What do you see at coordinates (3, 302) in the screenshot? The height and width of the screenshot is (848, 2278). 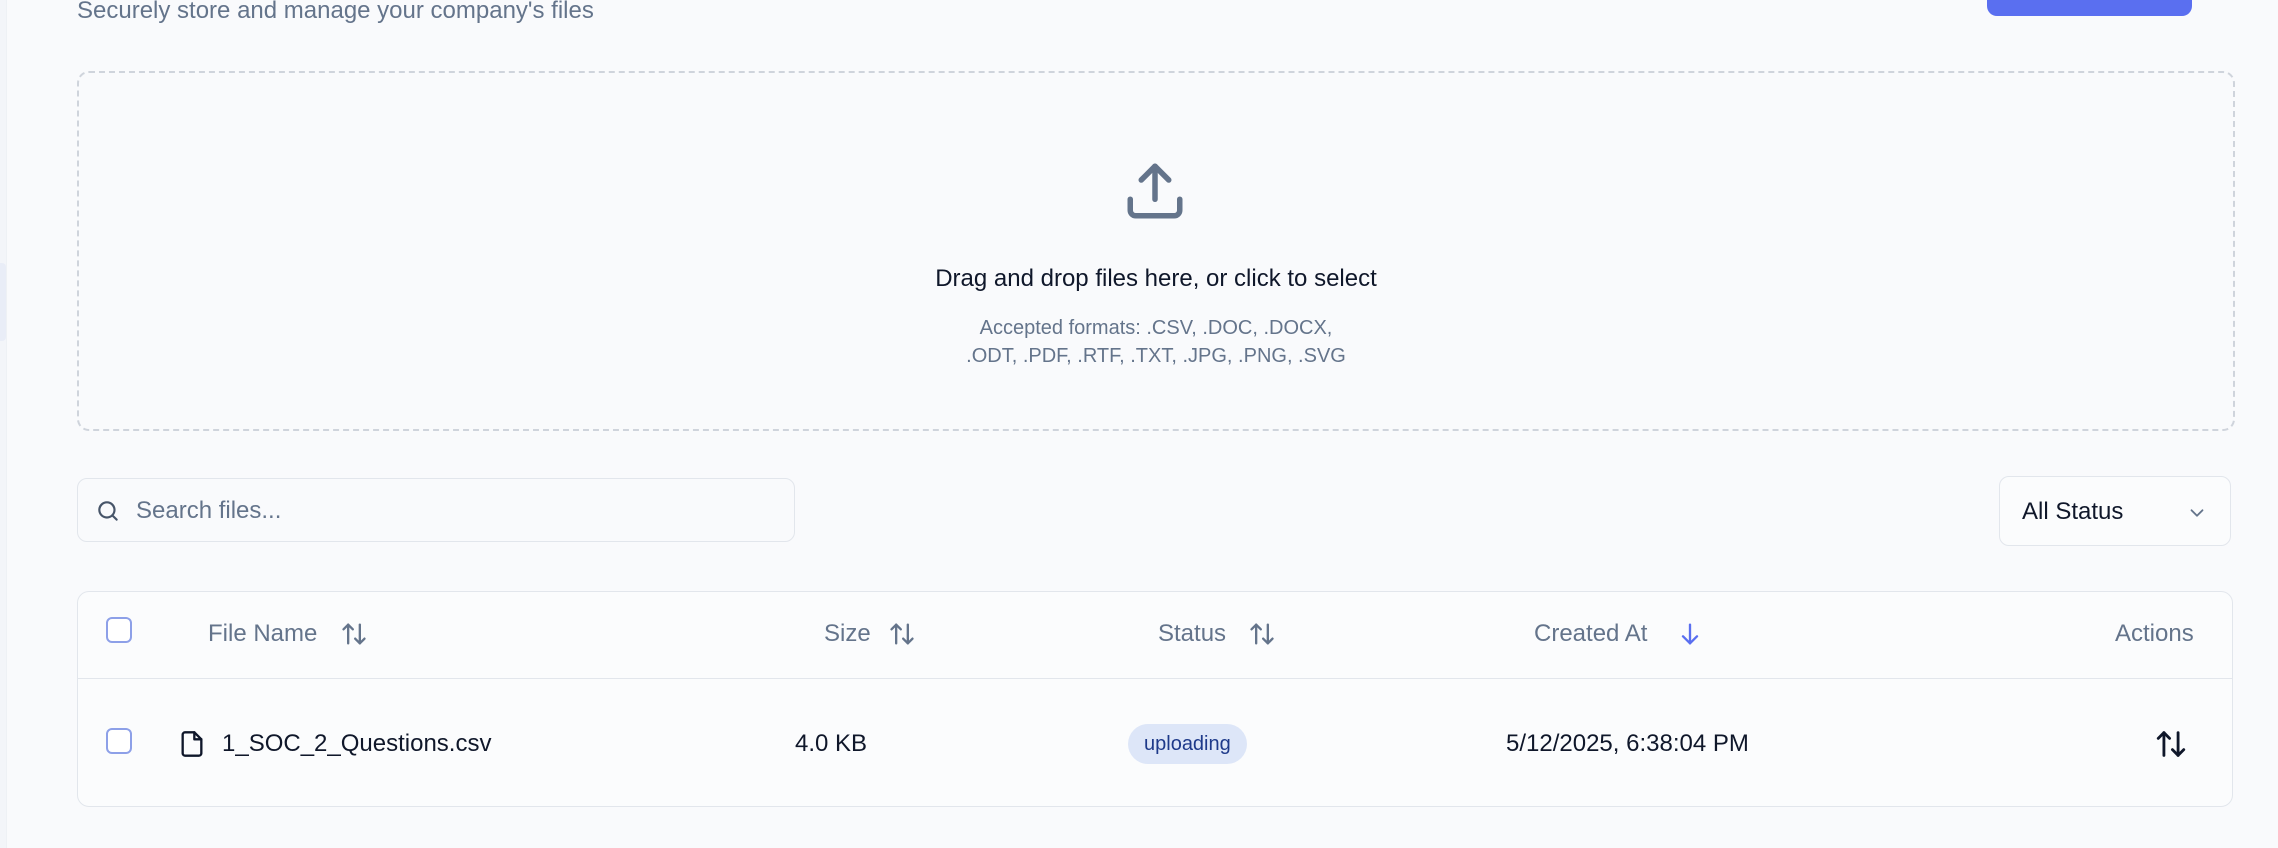 I see `sidebar-active-indicator` at bounding box center [3, 302].